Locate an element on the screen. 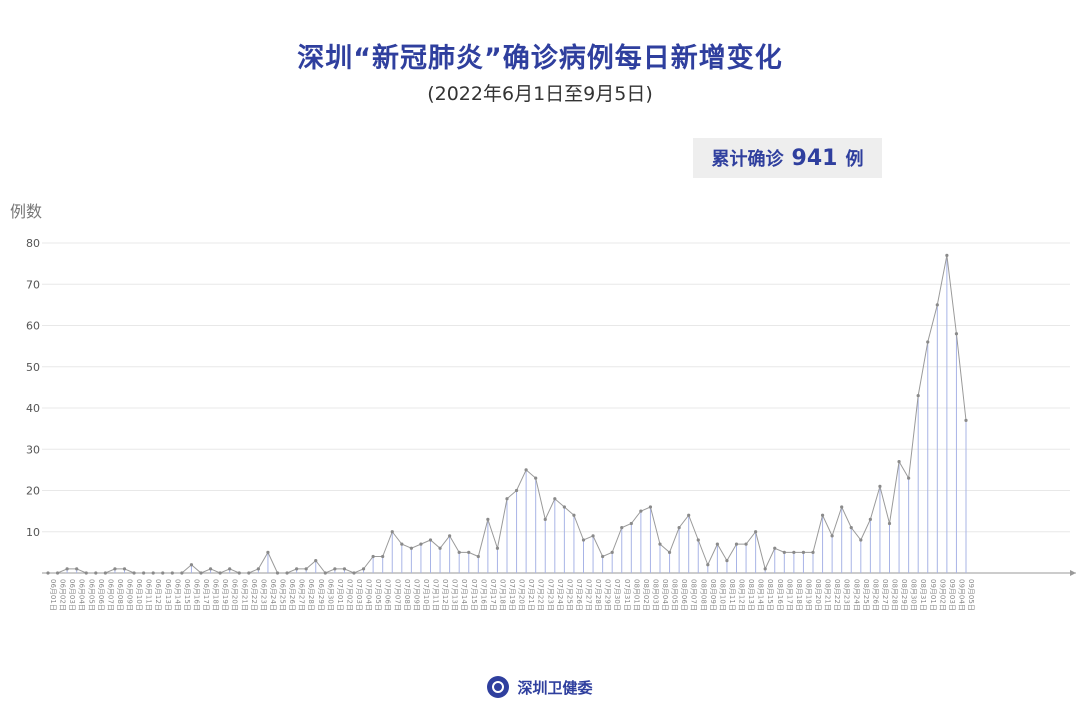 The width and height of the screenshot is (1080, 727). x-tick-label: 09月03日 is located at coordinates (952, 595).